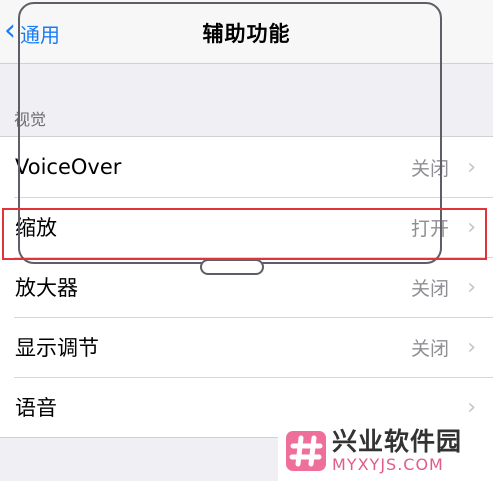 The height and width of the screenshot is (481, 493). What do you see at coordinates (57, 348) in the screenshot?
I see `row-label: 显示调节` at bounding box center [57, 348].